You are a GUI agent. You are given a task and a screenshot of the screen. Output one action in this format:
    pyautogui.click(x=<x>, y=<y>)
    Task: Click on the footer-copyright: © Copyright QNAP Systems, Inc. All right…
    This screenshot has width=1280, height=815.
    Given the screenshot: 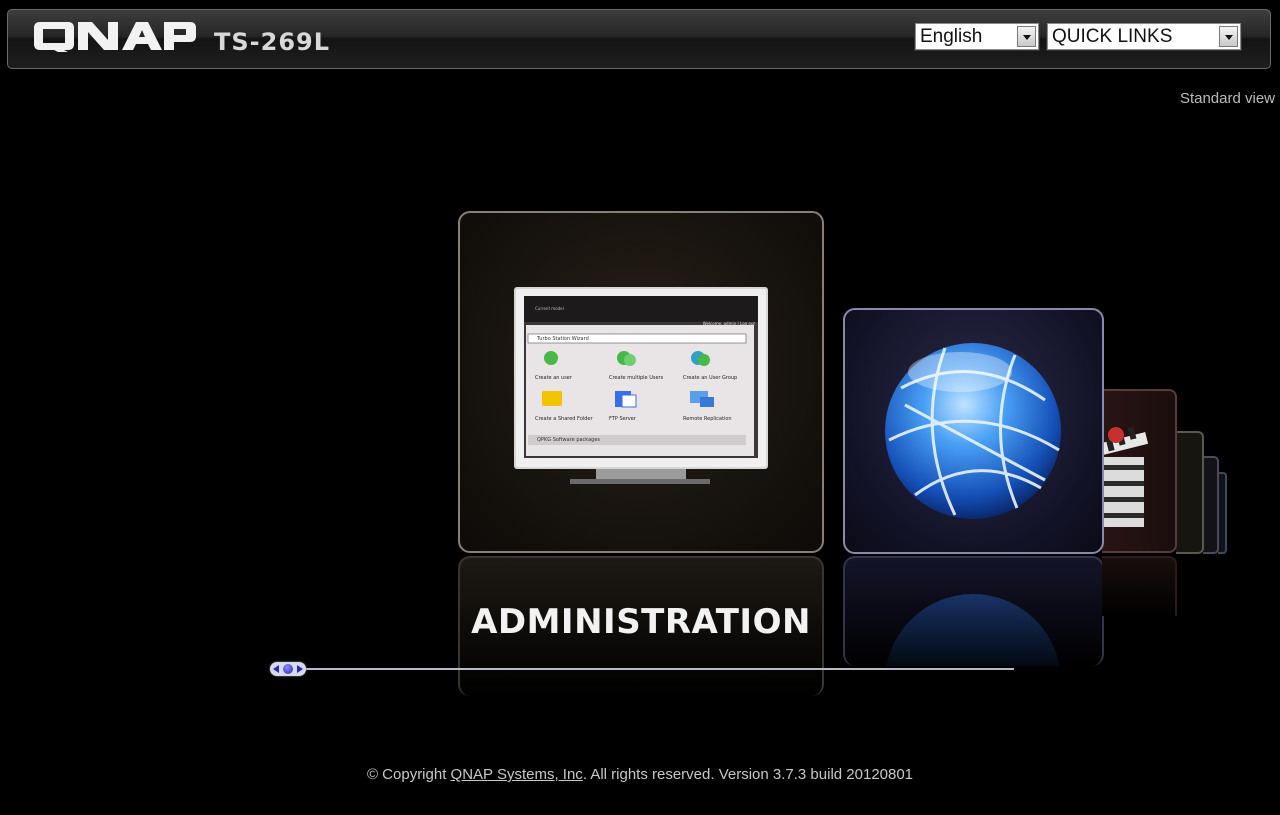 What is the action you would take?
    pyautogui.click(x=640, y=774)
    